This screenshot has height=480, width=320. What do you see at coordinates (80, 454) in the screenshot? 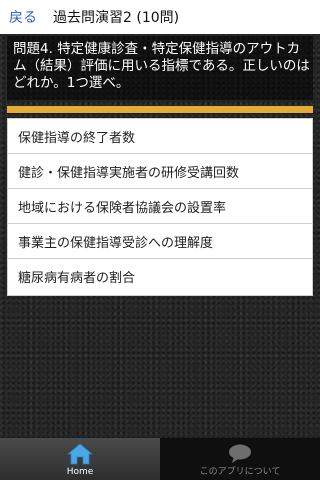
I see `home-icon` at bounding box center [80, 454].